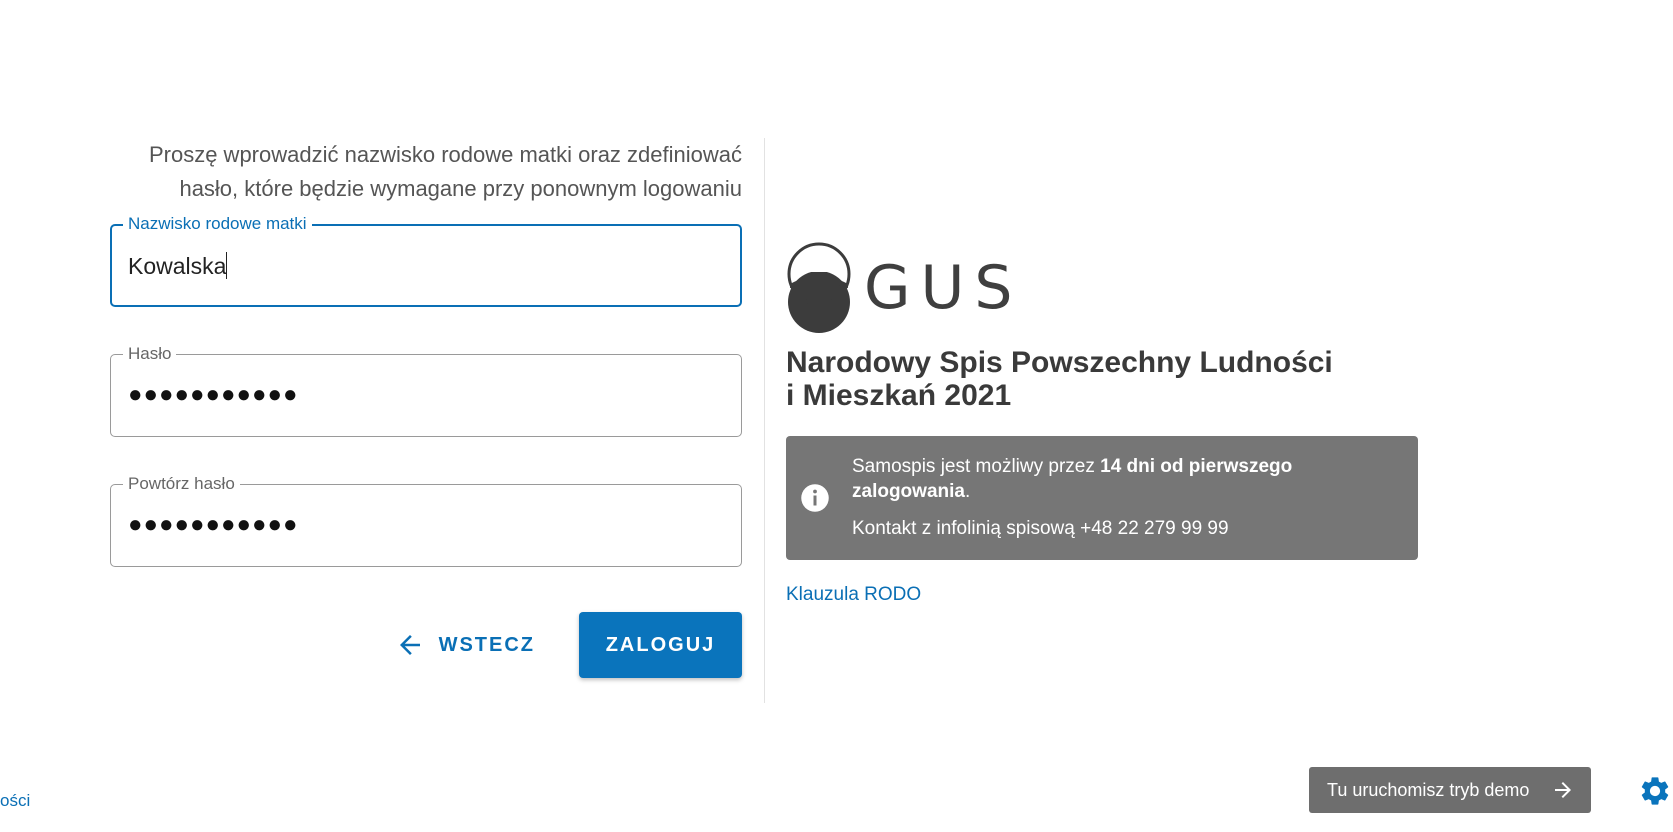 This screenshot has width=1673, height=832. What do you see at coordinates (1655, 791) in the screenshot?
I see `gear-icon` at bounding box center [1655, 791].